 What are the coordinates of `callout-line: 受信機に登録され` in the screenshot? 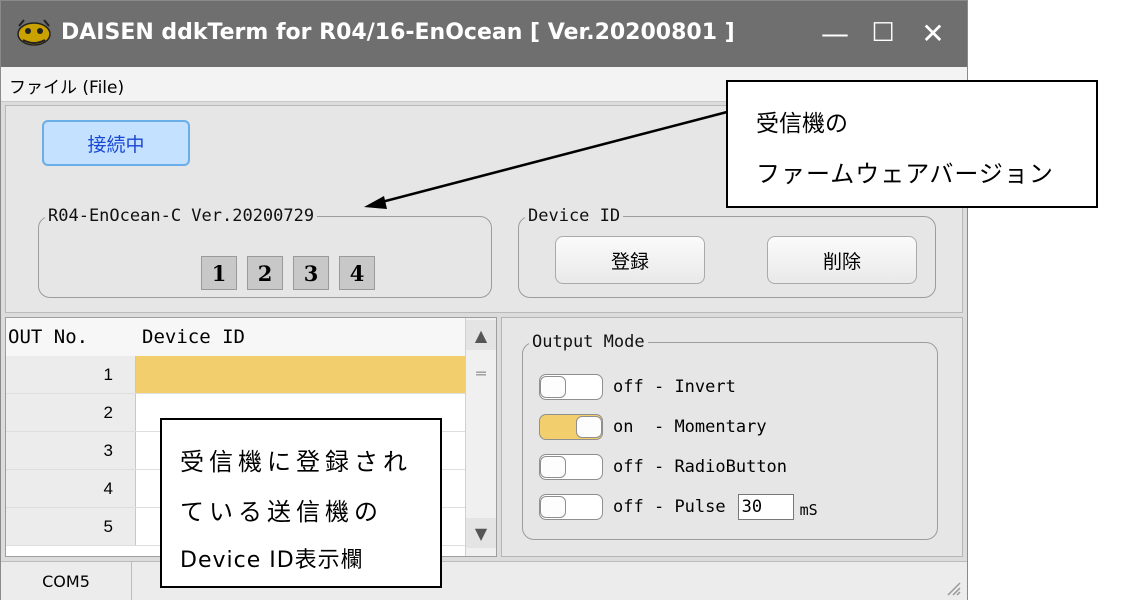 It's located at (296, 462).